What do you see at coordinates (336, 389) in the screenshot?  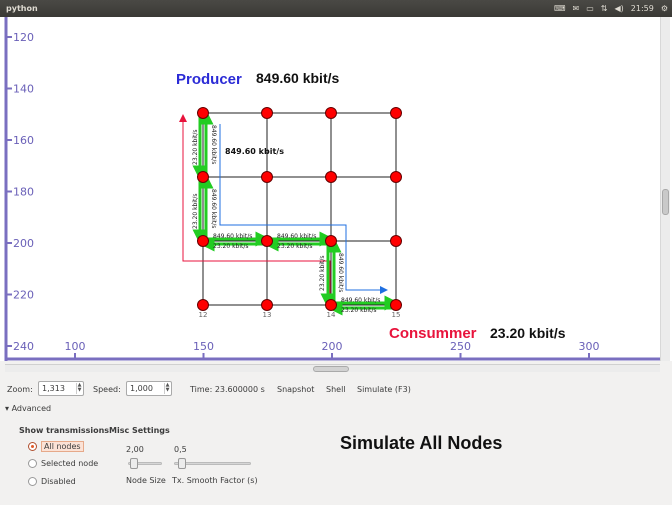 I see `shell-button: Shell` at bounding box center [336, 389].